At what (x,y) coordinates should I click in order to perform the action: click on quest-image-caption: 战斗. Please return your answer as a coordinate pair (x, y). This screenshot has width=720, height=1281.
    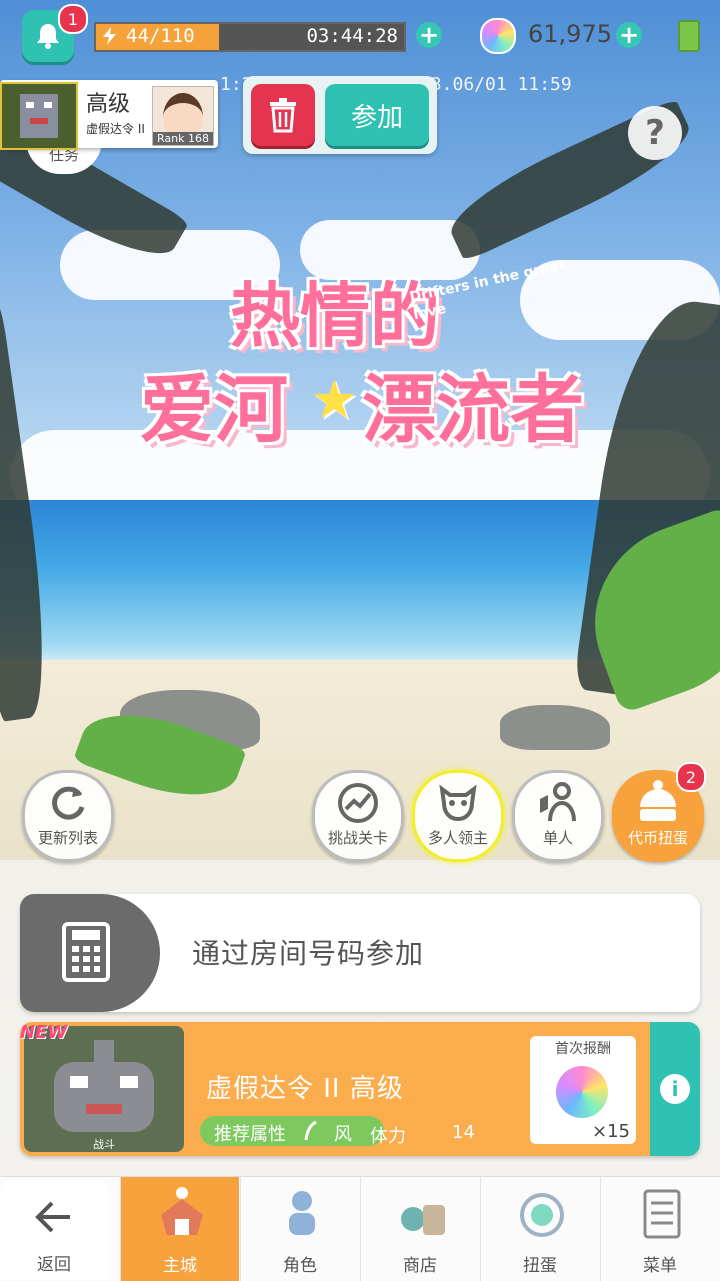
    Looking at the image, I should click on (104, 1144).